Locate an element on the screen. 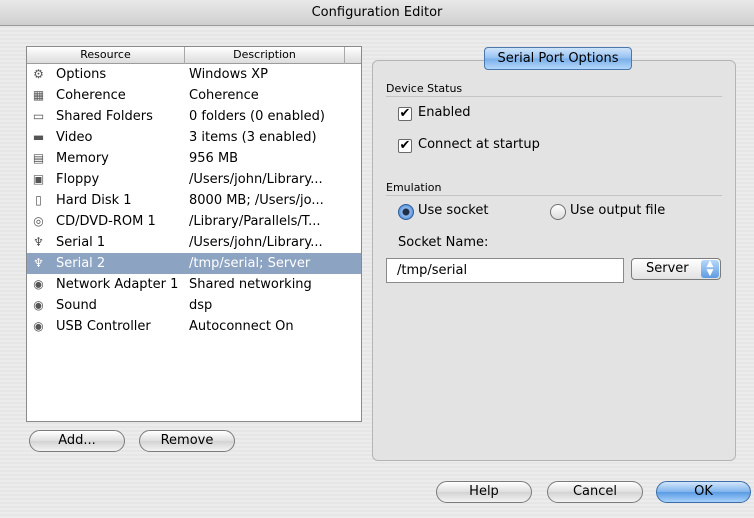 The height and width of the screenshot is (518, 754). help-button: Help is located at coordinates (484, 492).